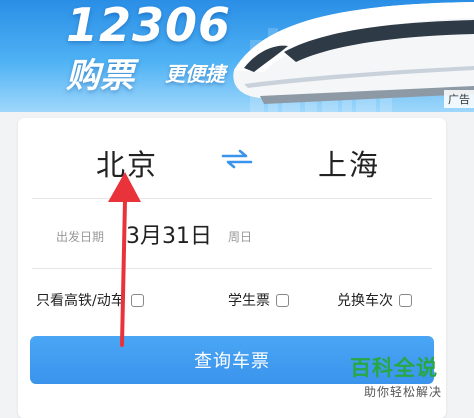 The image size is (474, 418). What do you see at coordinates (169, 234) in the screenshot?
I see `date-value: 3月31日` at bounding box center [169, 234].